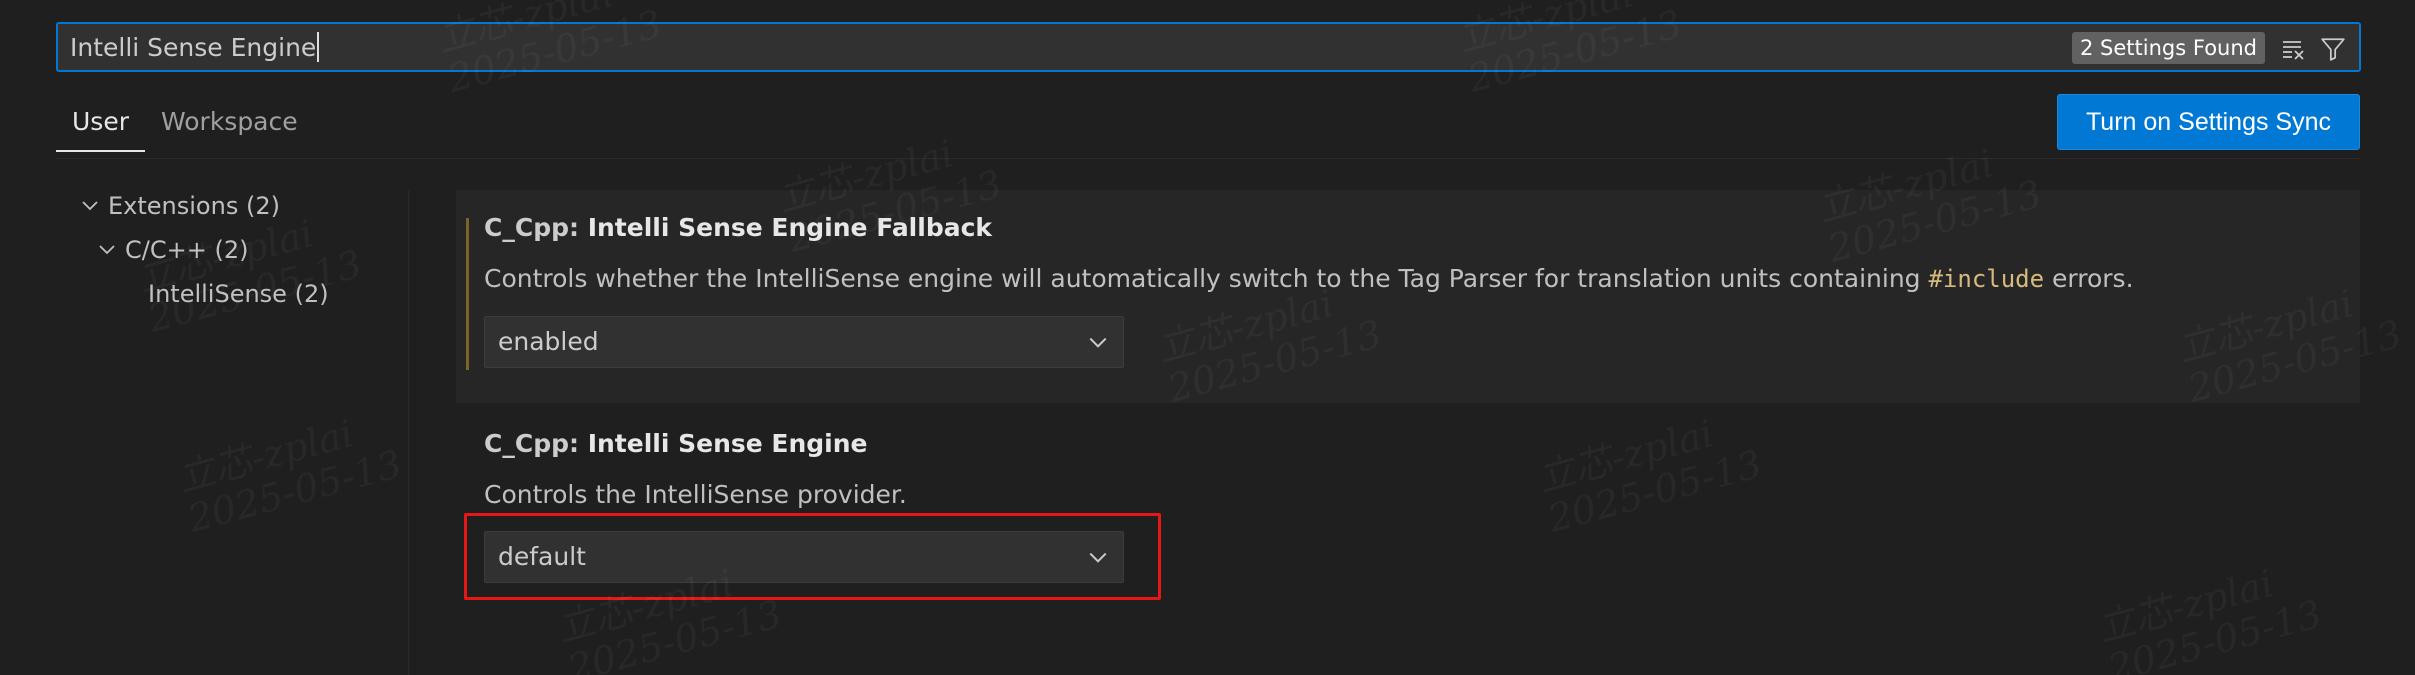 The height and width of the screenshot is (675, 2415). Describe the element at coordinates (1208, 158) in the screenshot. I see `tabs-divider` at that location.